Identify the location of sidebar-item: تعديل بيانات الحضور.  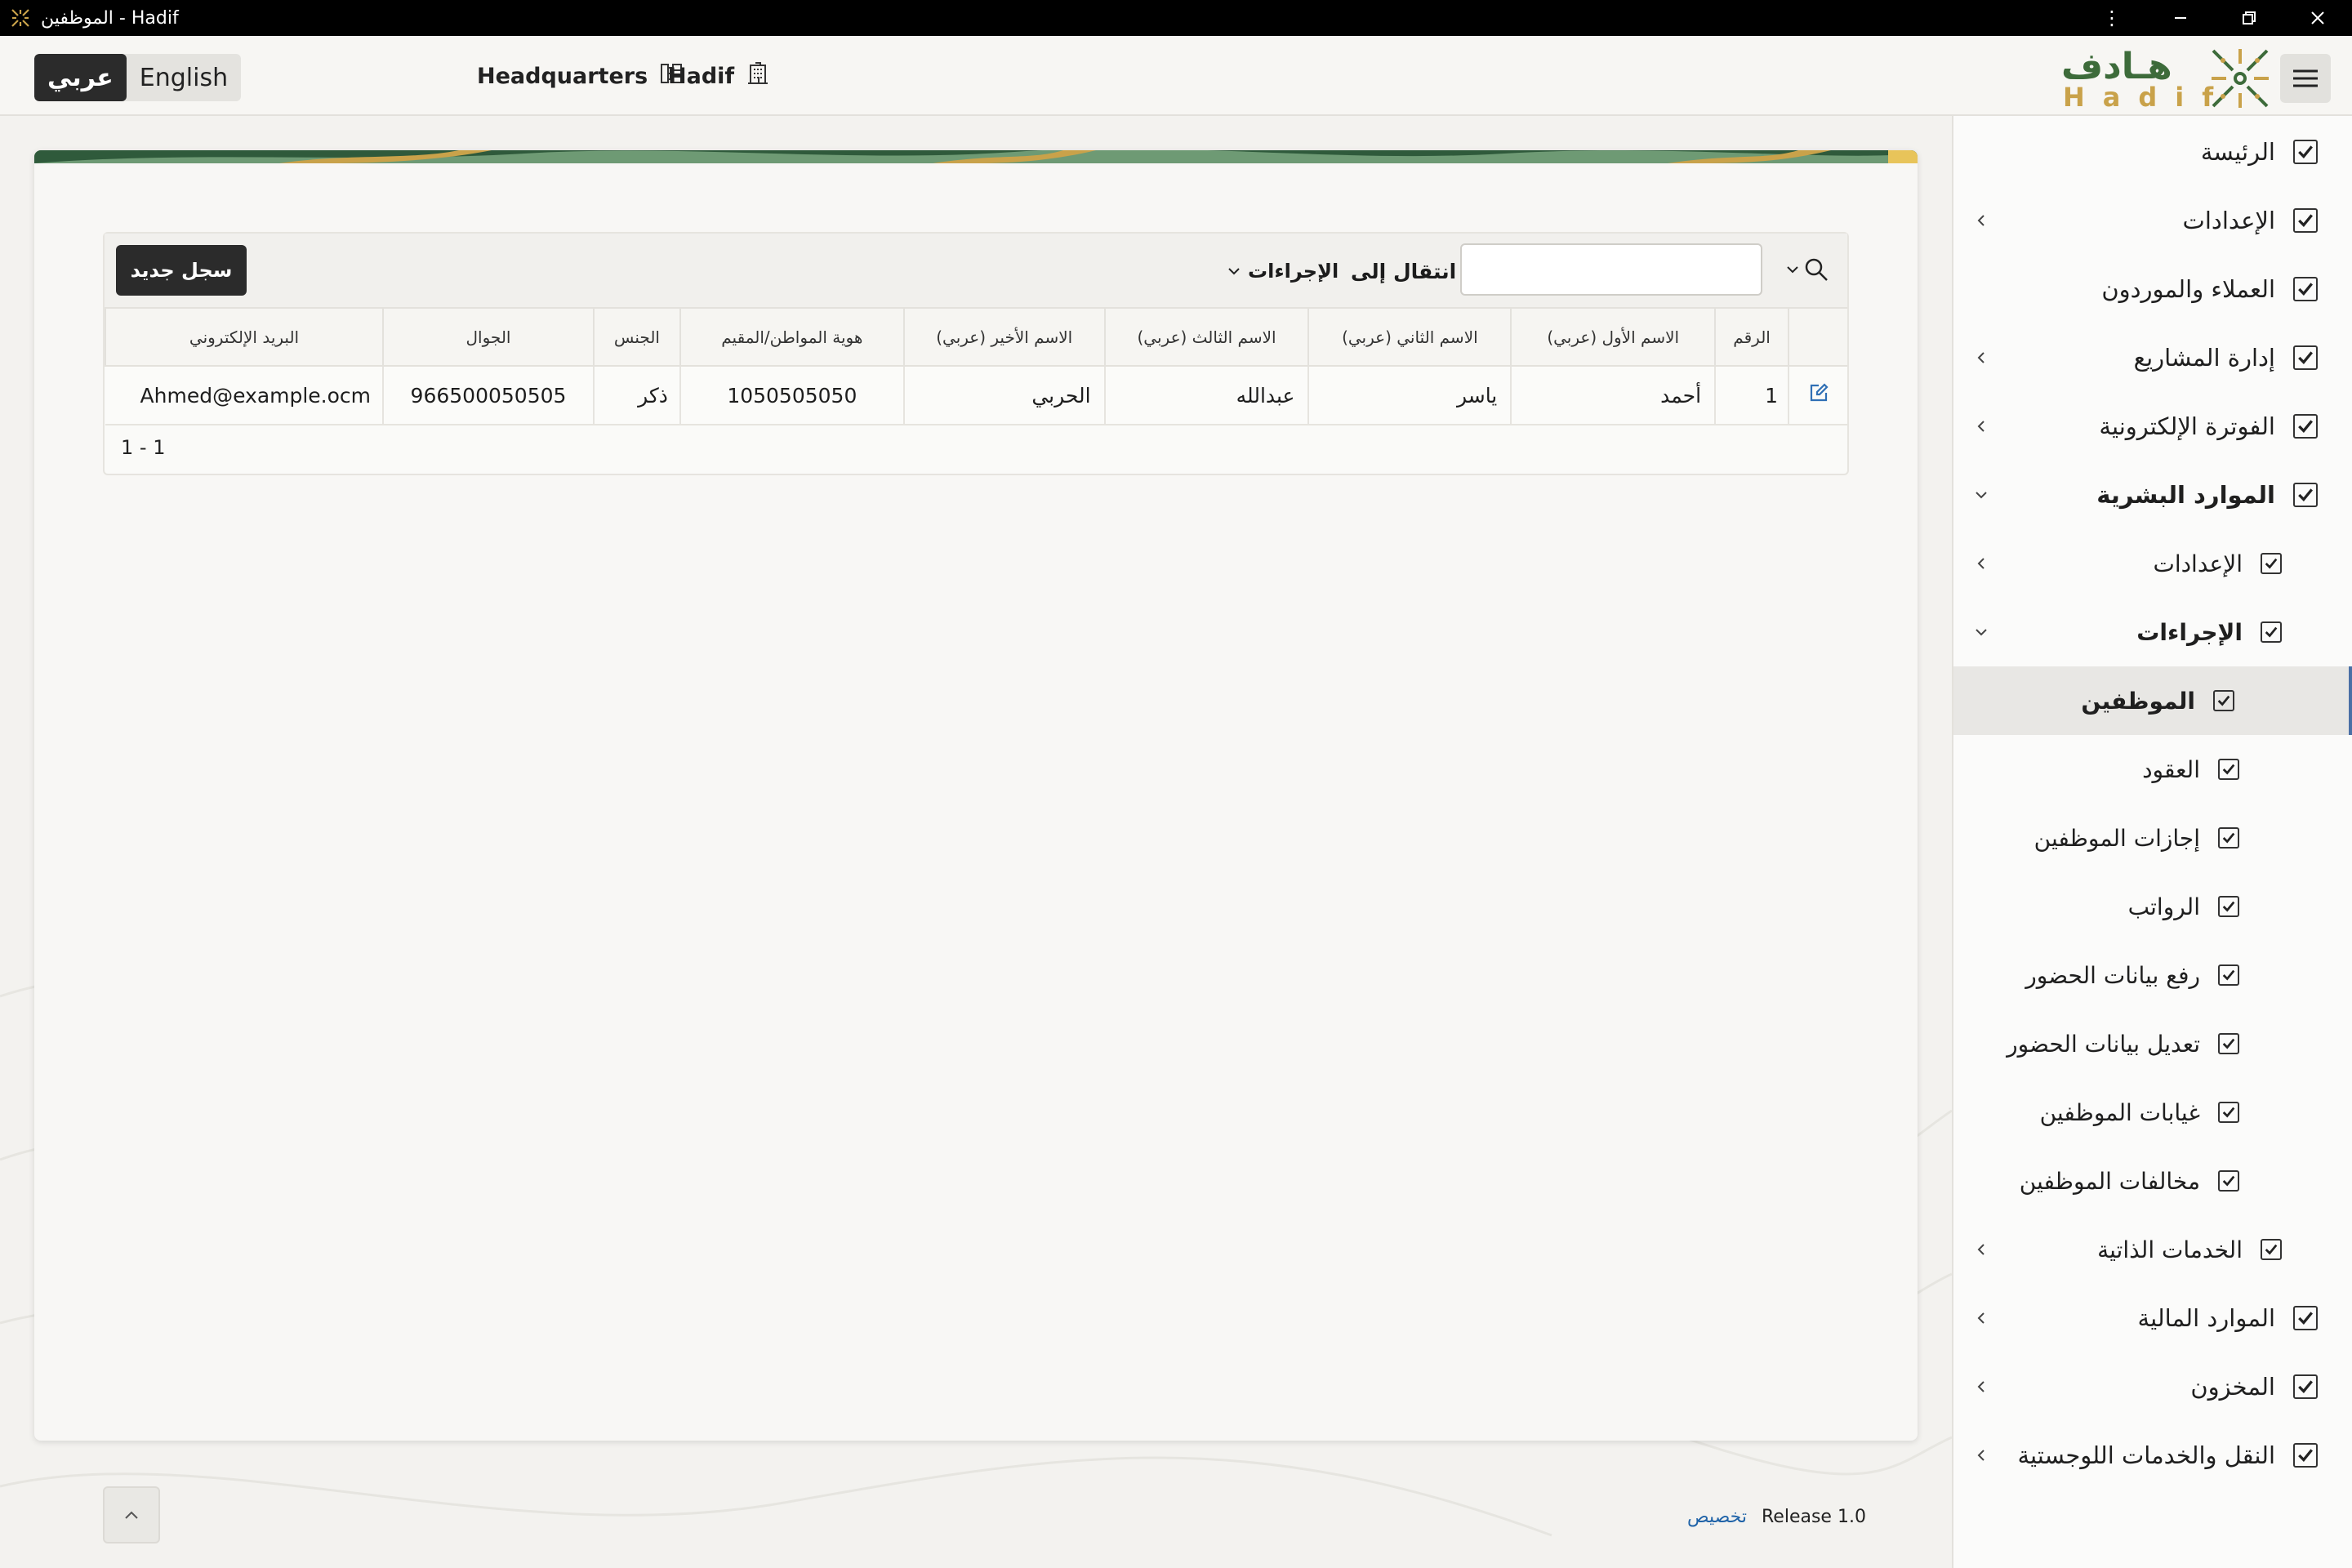
(2152, 1043).